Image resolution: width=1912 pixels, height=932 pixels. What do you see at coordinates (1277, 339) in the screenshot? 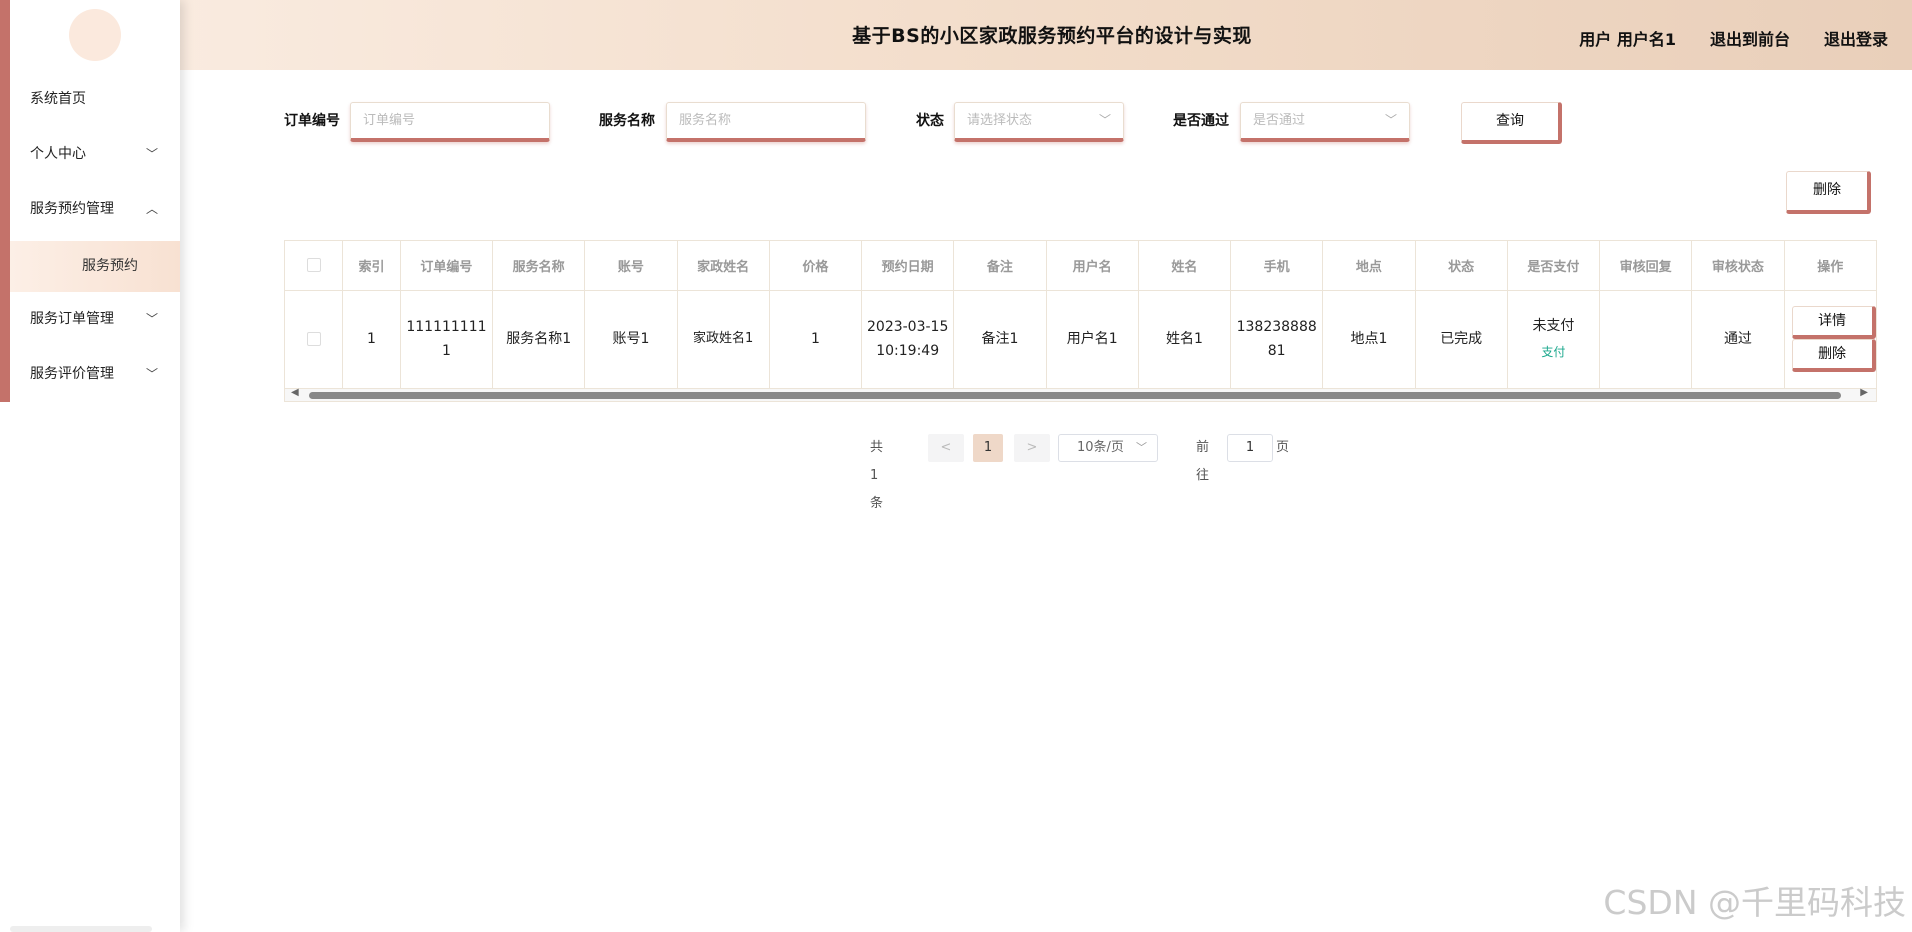
I see `cell-phone: 13823888881` at bounding box center [1277, 339].